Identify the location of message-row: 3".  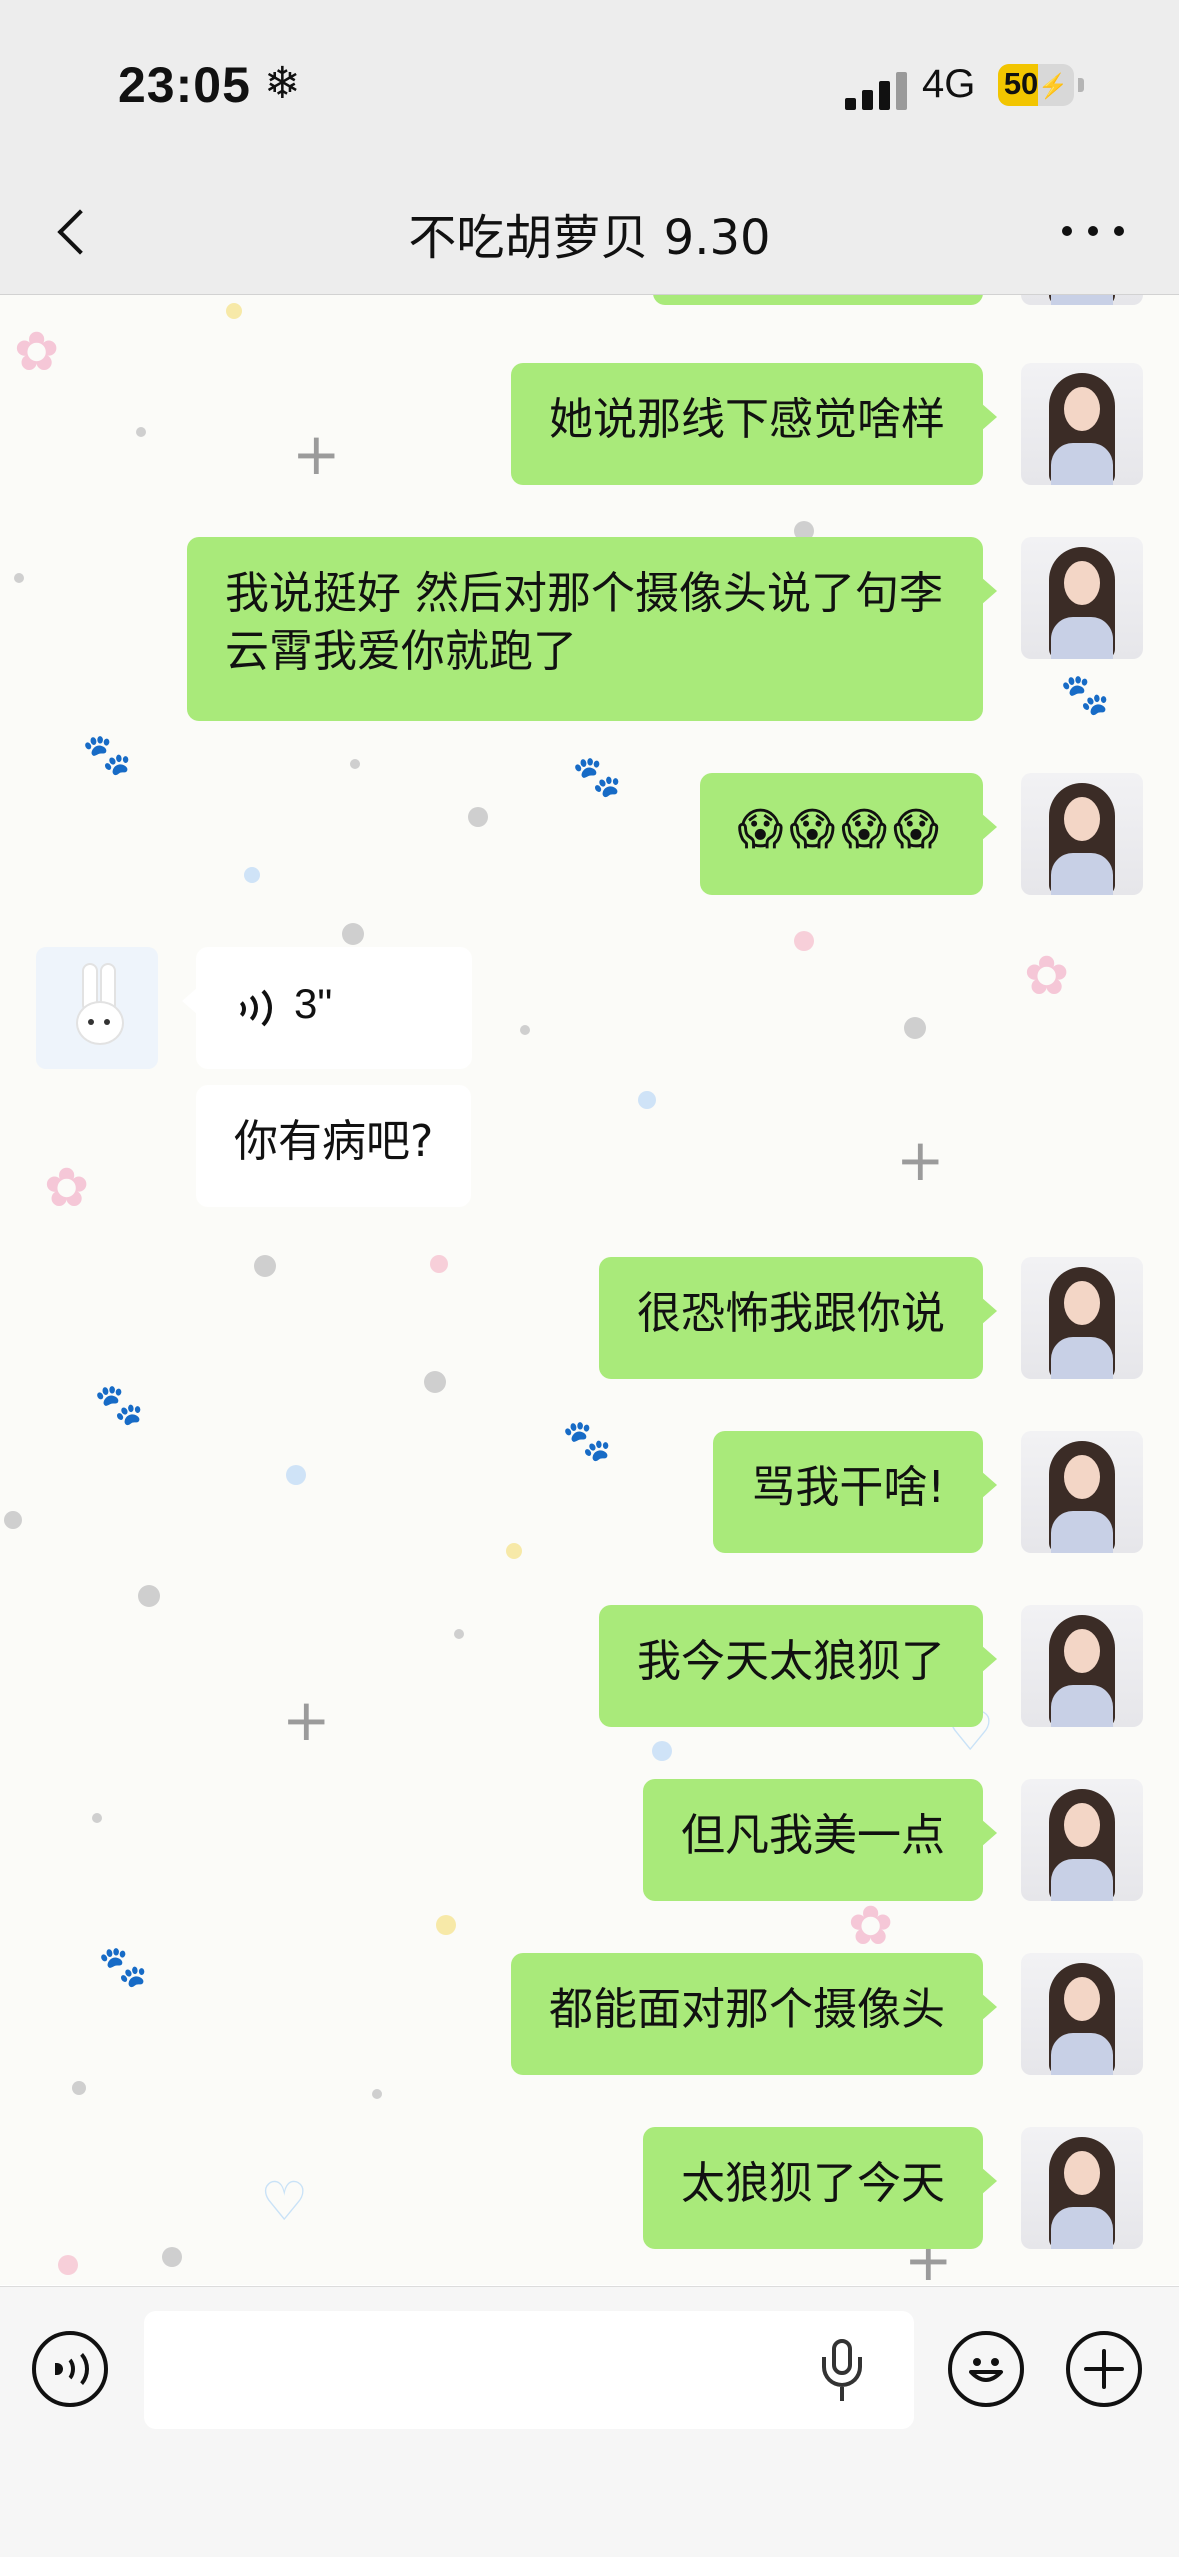
(589, 1008).